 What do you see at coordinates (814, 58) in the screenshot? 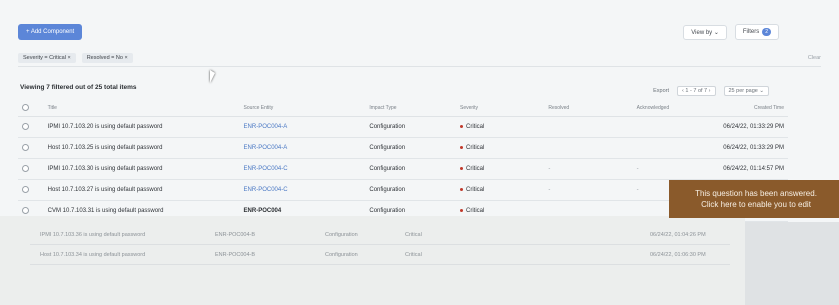
I see `clear-filters-link: Clear` at bounding box center [814, 58].